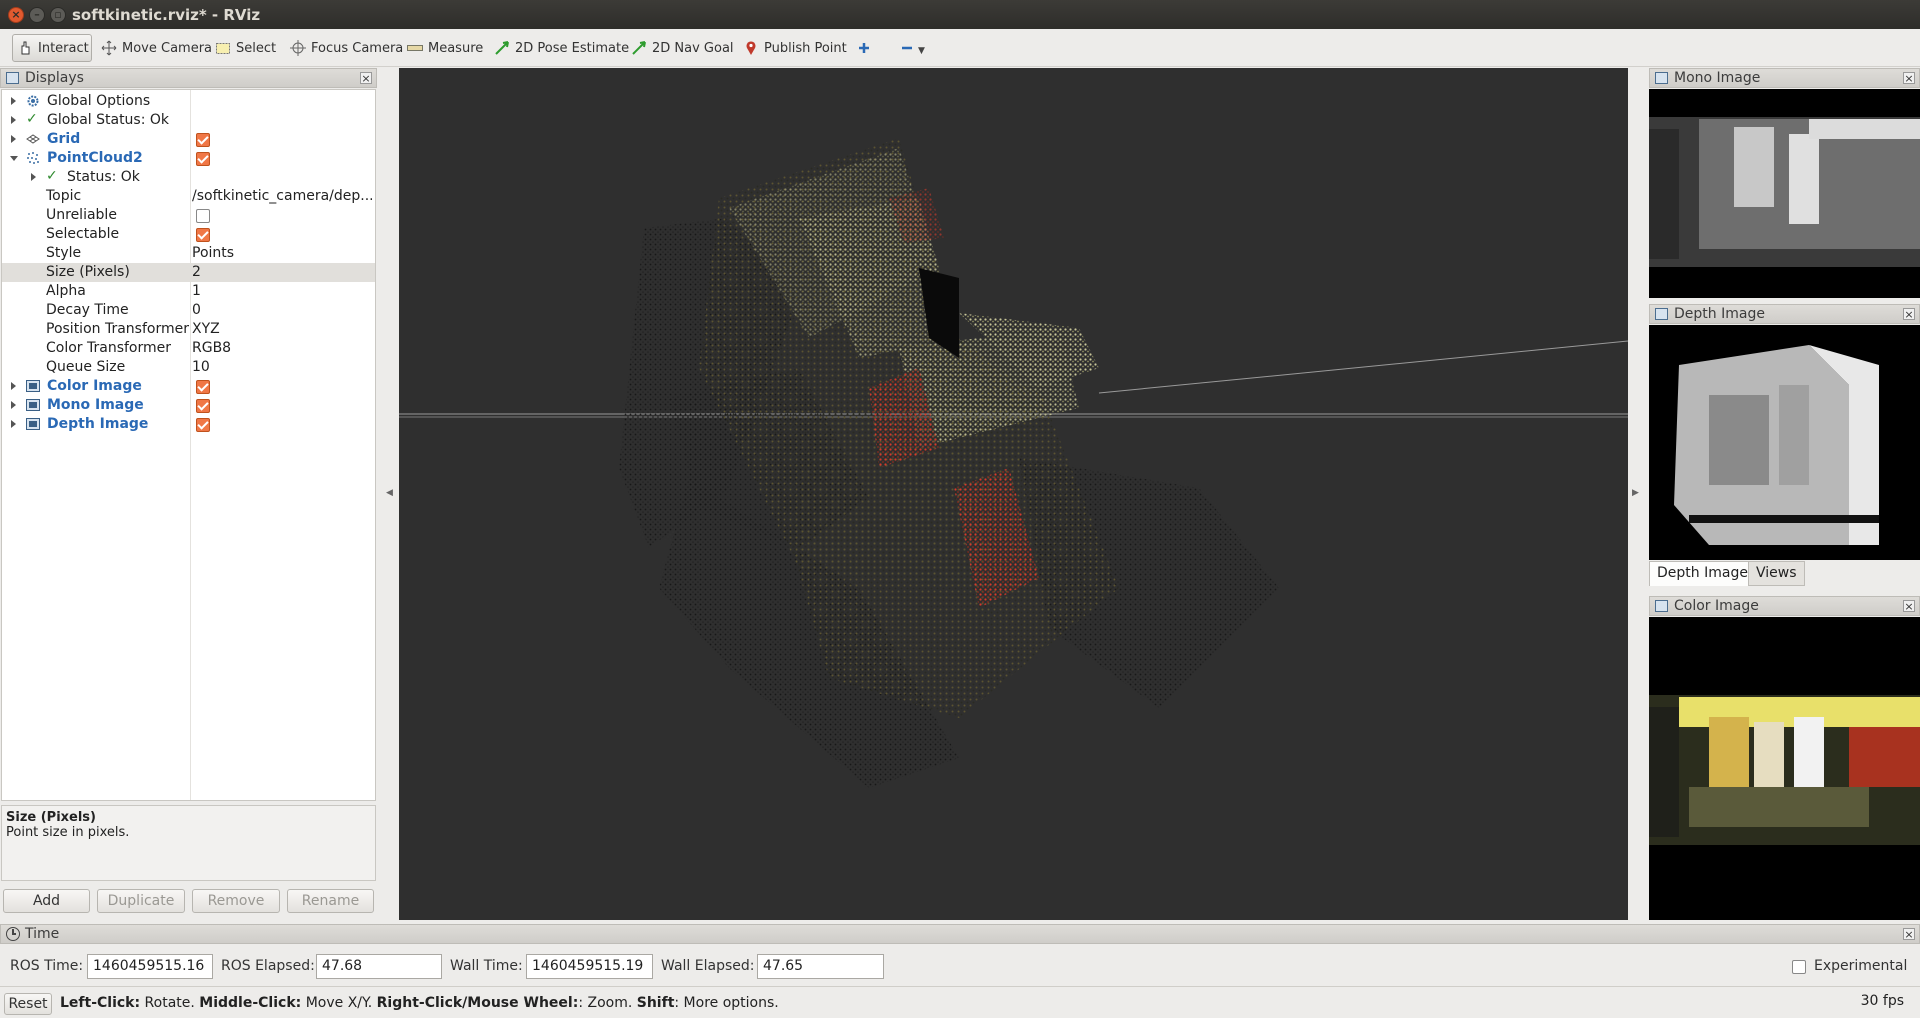 The width and height of the screenshot is (1920, 1018). I want to click on tree-row-pointcloud2: PointCloud2, so click(188, 158).